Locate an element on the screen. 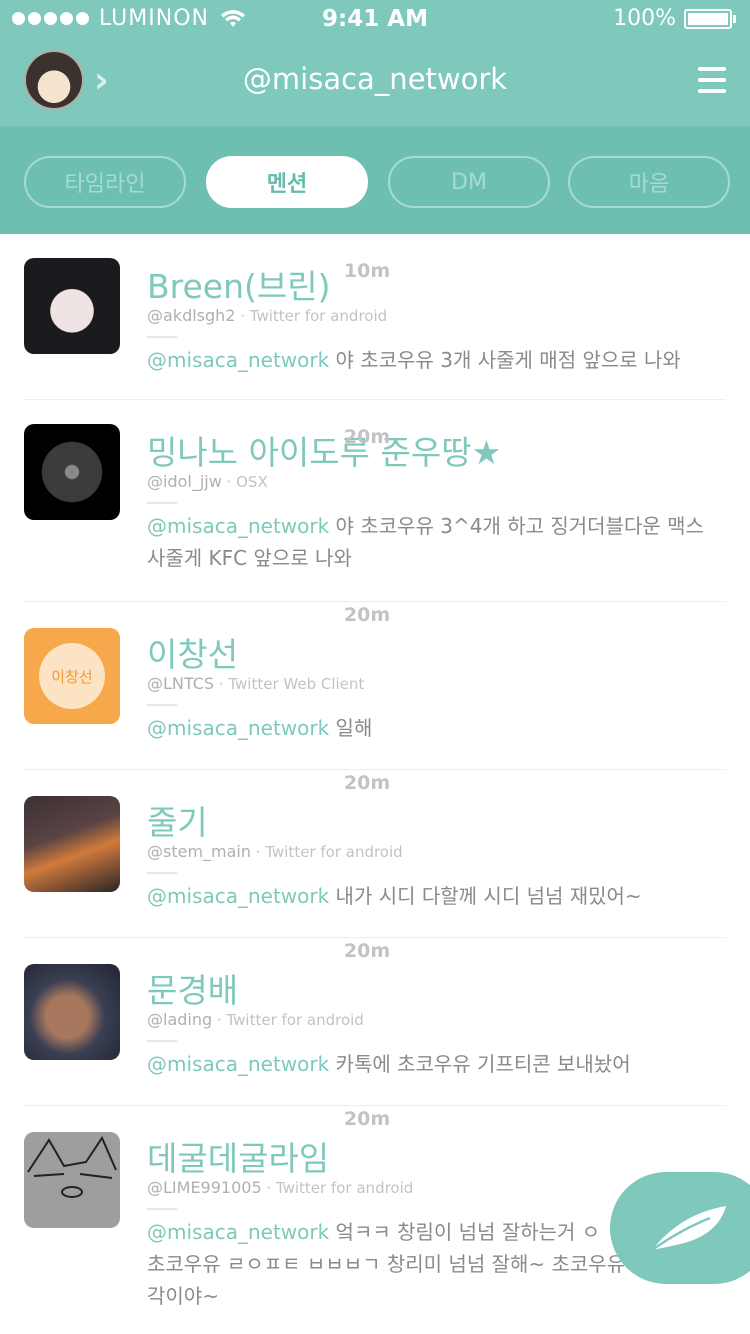  tweet-text: @misaca_network 일해 is located at coordinates (436, 728).